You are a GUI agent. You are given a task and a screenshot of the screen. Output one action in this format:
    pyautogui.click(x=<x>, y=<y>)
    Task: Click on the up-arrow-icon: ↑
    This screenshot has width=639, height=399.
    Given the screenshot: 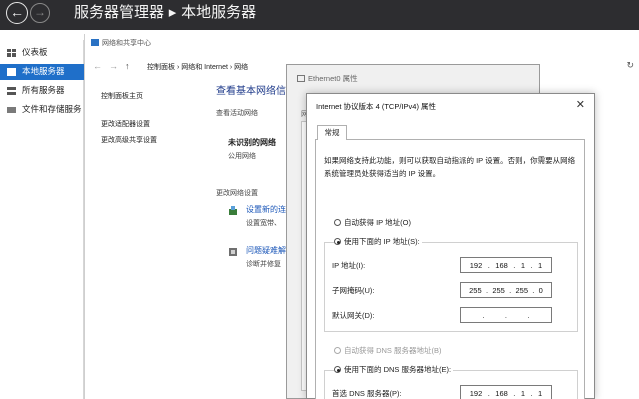 What is the action you would take?
    pyautogui.click(x=127, y=66)
    